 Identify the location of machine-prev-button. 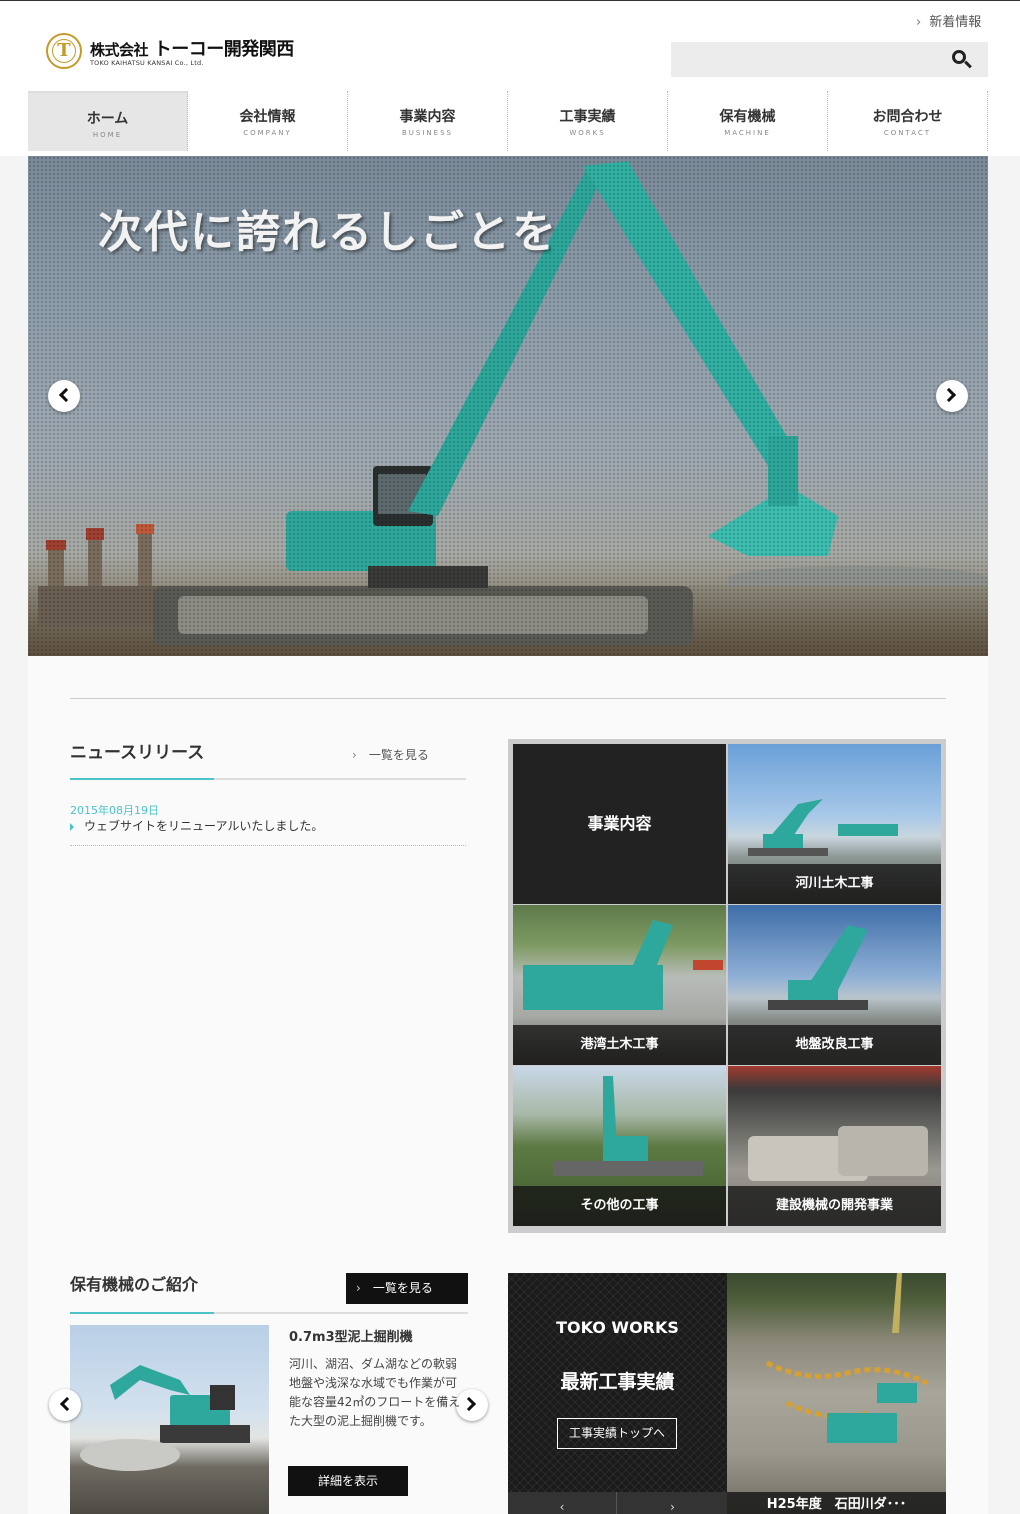
(65, 1405).